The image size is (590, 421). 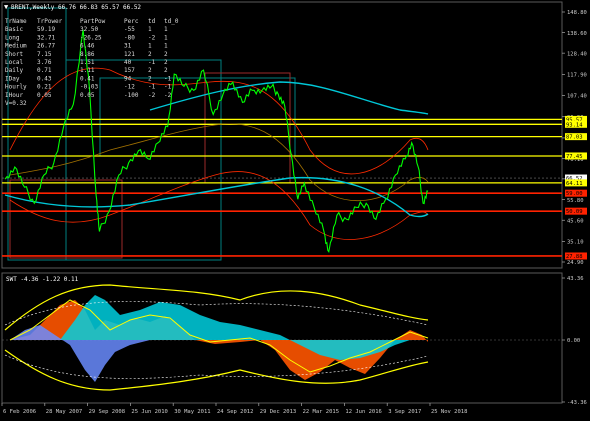 I want to click on price-tick-label: 55.80, so click(x=575, y=201).